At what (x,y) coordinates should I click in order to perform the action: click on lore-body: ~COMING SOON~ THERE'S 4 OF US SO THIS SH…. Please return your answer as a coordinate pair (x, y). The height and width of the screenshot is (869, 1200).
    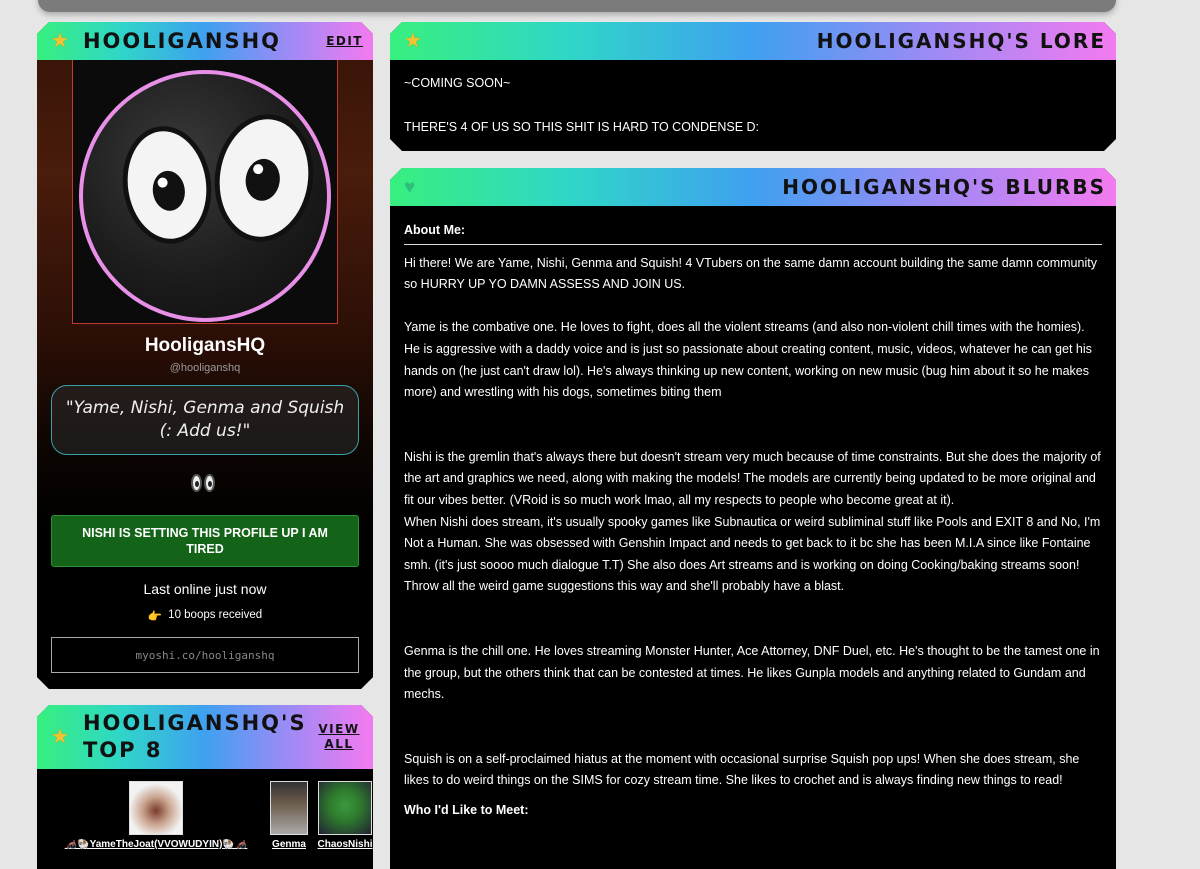
    Looking at the image, I should click on (753, 105).